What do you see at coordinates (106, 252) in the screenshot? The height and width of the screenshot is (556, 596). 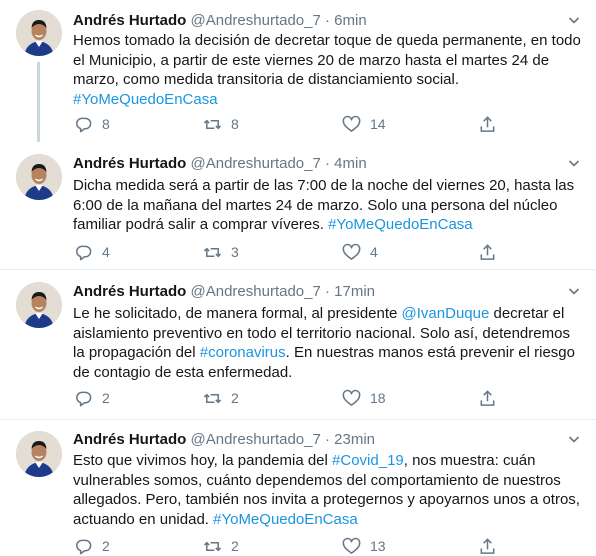 I see `reply-count: 4` at bounding box center [106, 252].